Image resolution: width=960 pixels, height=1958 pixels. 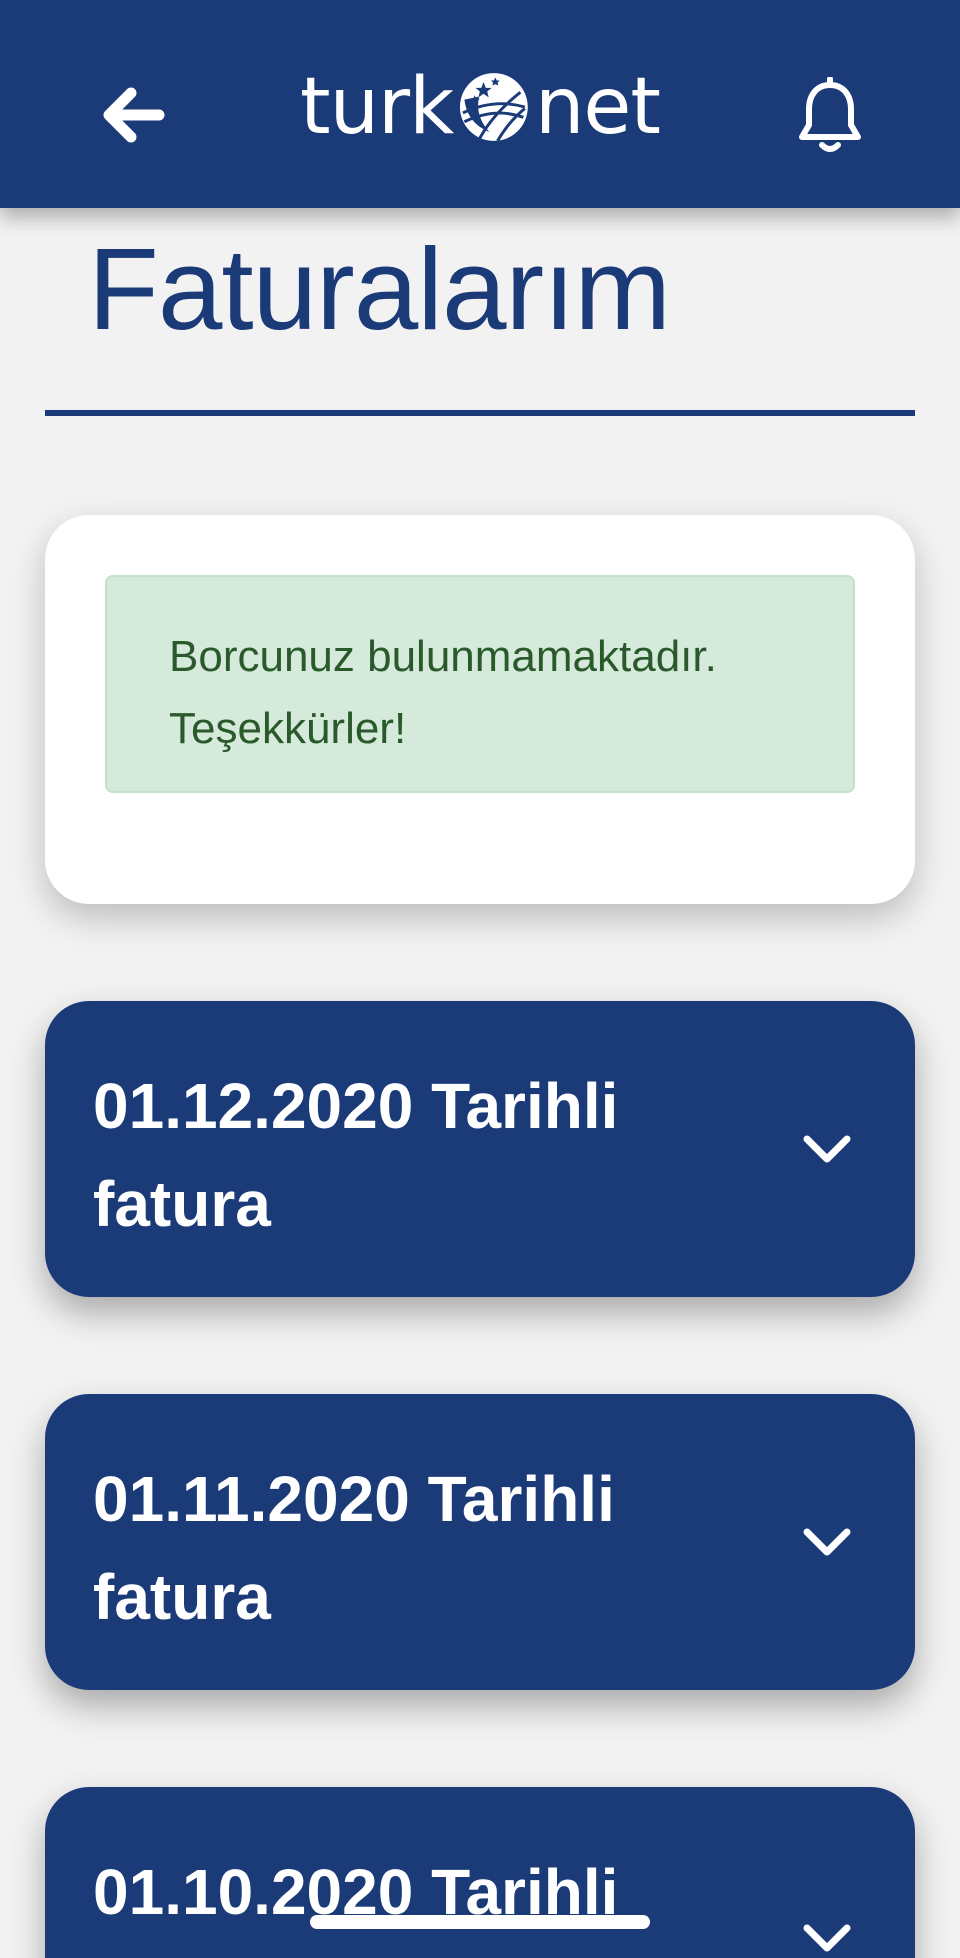 I want to click on turknet-logo: turk net, so click(x=480, y=107).